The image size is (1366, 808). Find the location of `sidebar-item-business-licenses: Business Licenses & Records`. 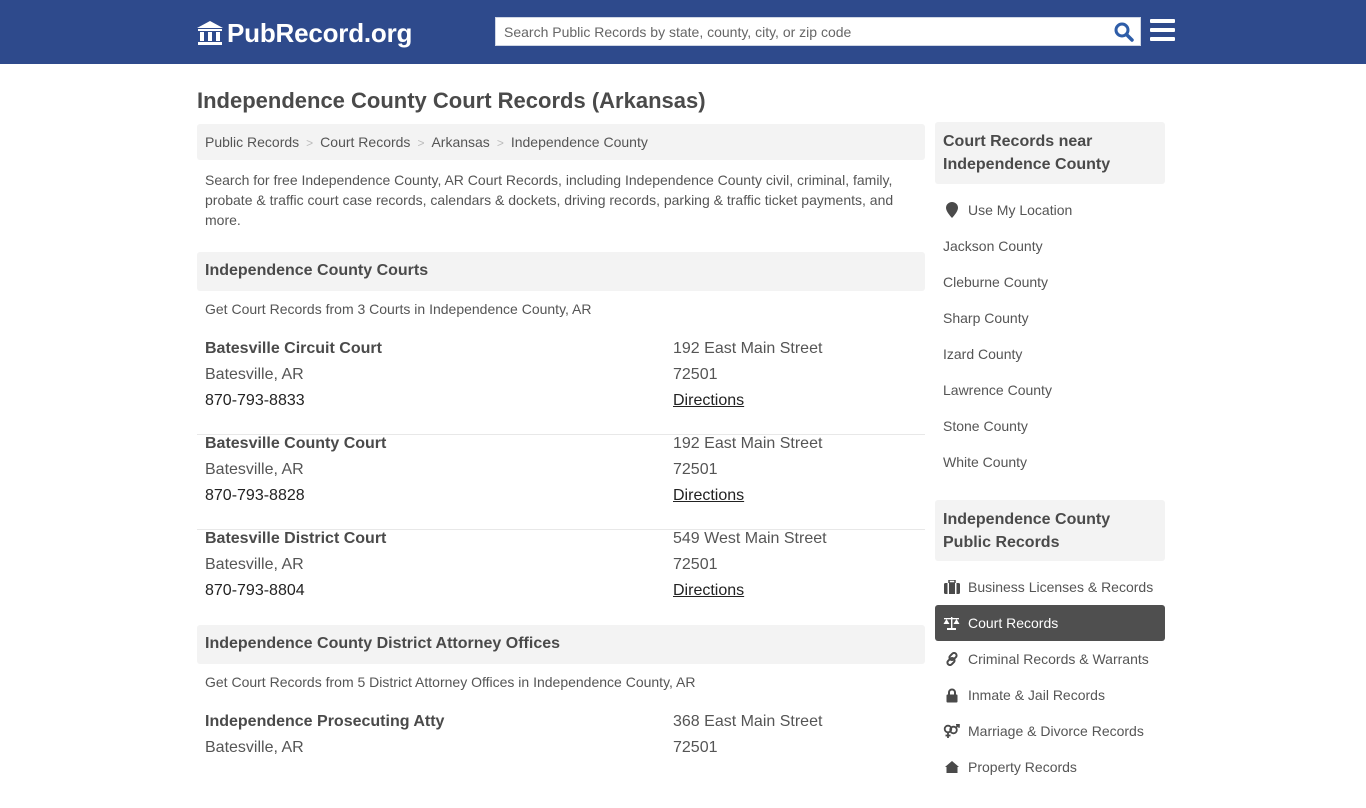

sidebar-item-business-licenses: Business Licenses & Records is located at coordinates (1050, 587).